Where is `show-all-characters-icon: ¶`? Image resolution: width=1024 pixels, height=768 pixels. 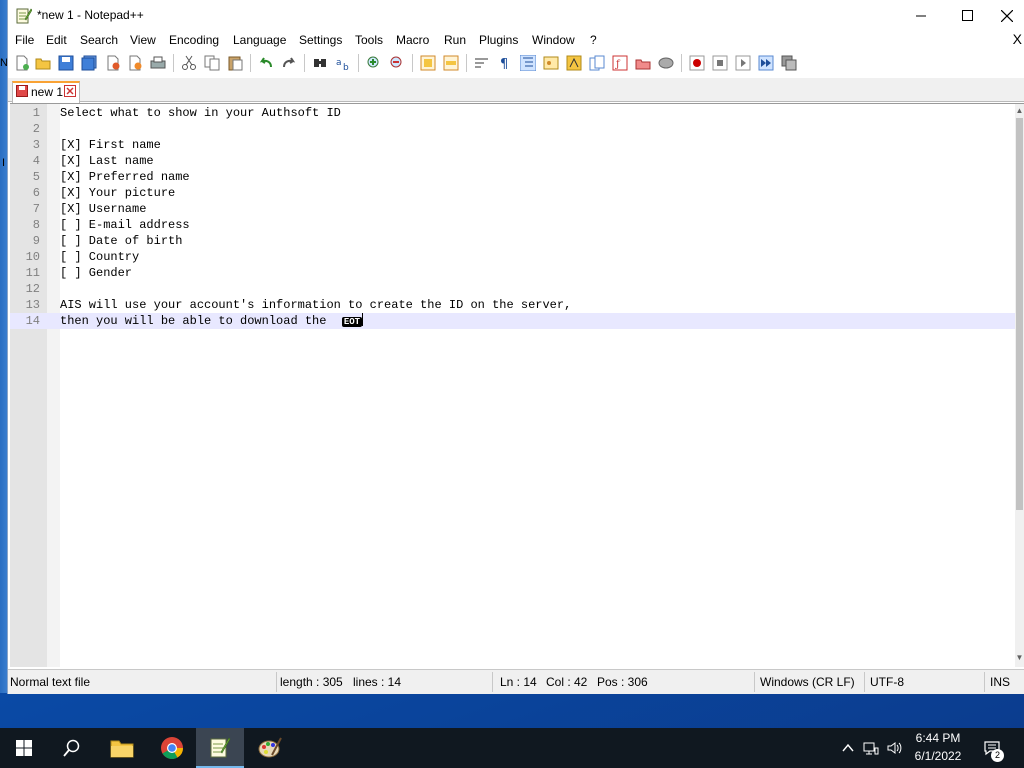 show-all-characters-icon: ¶ is located at coordinates (505, 63).